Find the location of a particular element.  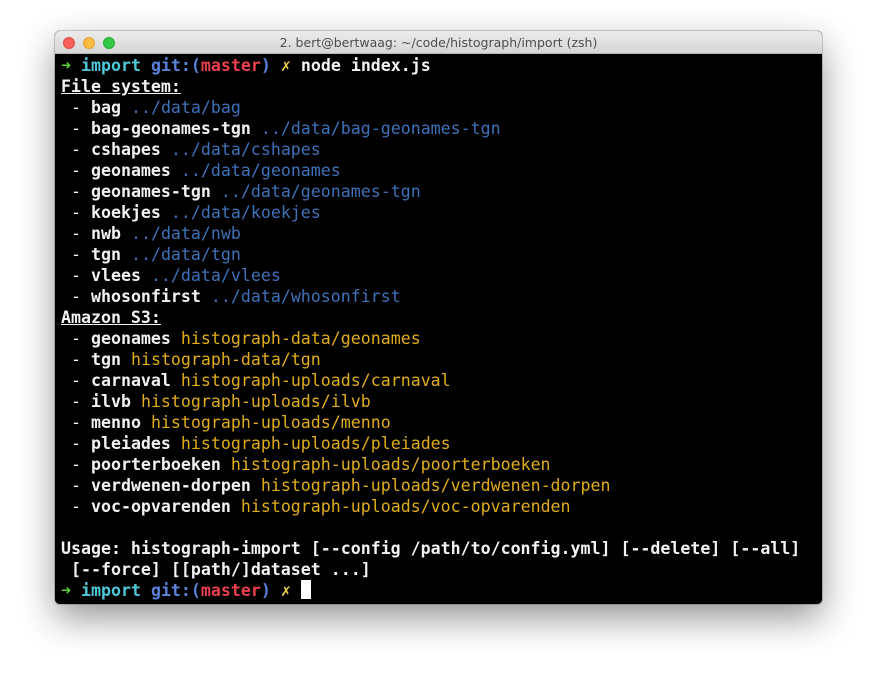

list-item: - nwb ../data/nwb is located at coordinates (151, 233).